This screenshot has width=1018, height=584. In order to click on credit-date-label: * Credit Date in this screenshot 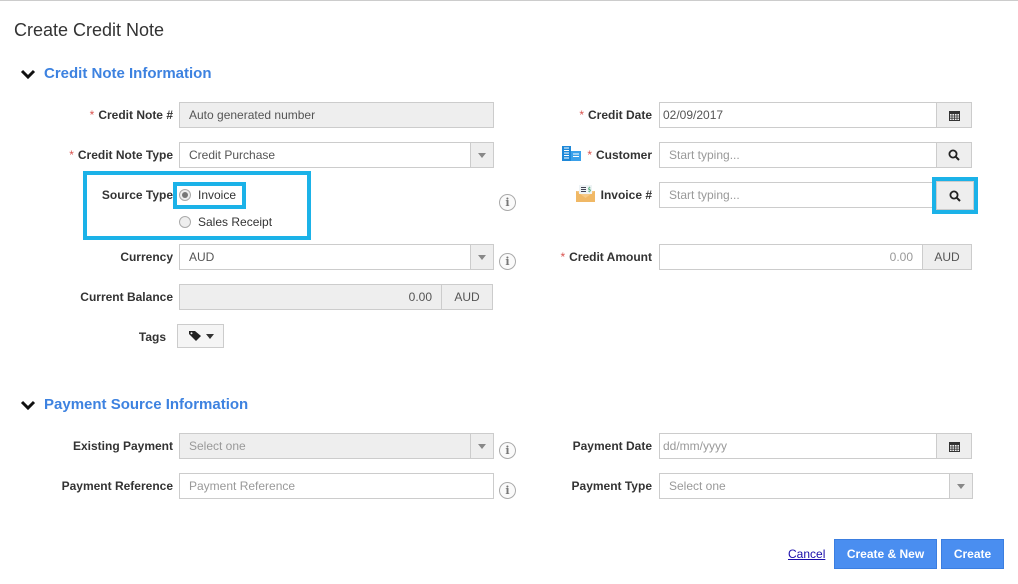, I will do `click(615, 115)`.